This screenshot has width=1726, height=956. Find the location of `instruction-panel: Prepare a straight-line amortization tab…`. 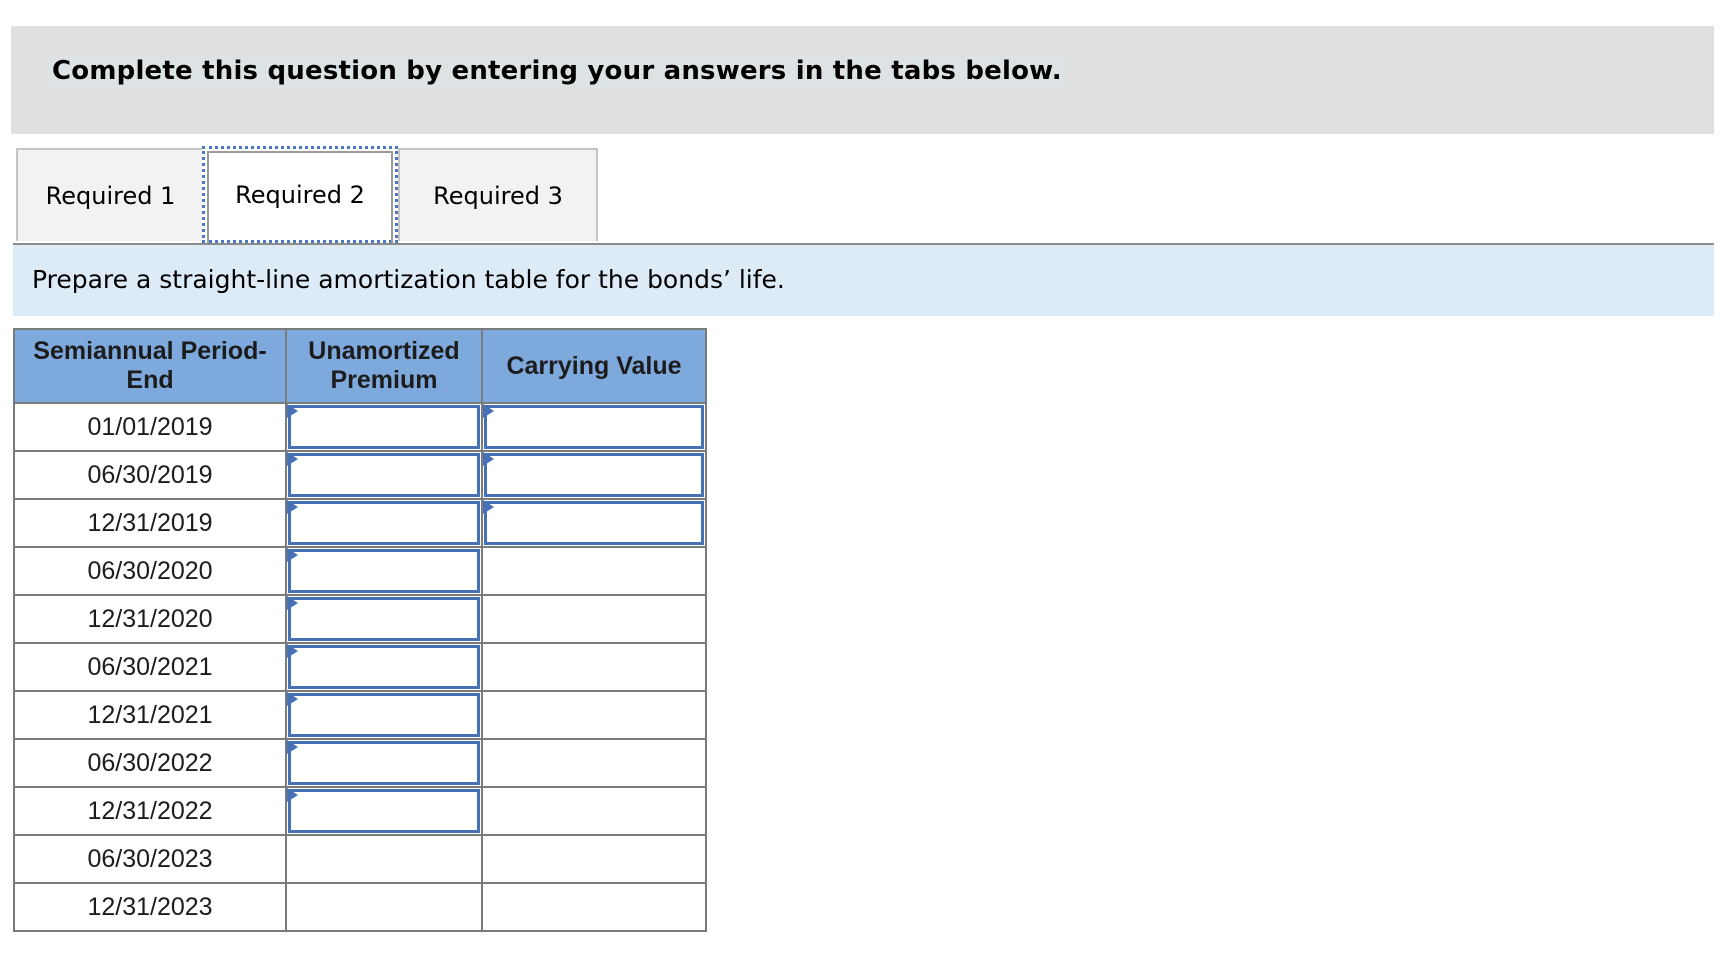

instruction-panel: Prepare a straight-line amortization tab… is located at coordinates (863, 280).